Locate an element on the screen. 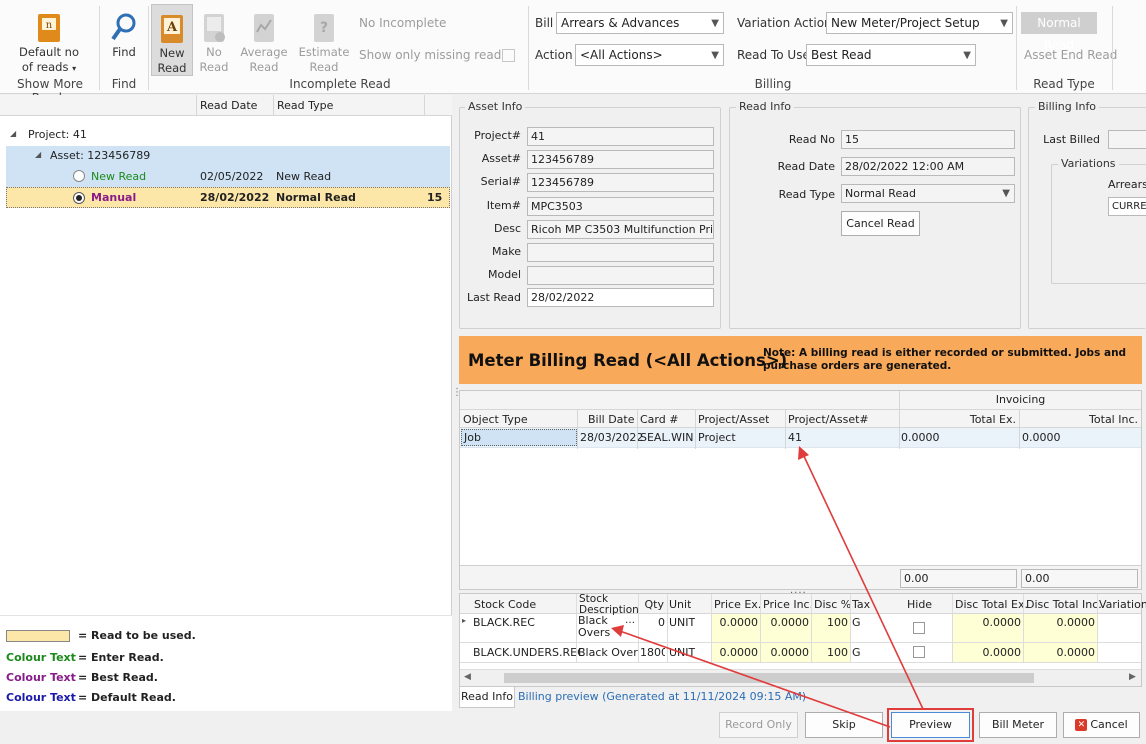 The width and height of the screenshot is (1146, 744). dropdown-arrow-icon: ▾ is located at coordinates (74, 68).